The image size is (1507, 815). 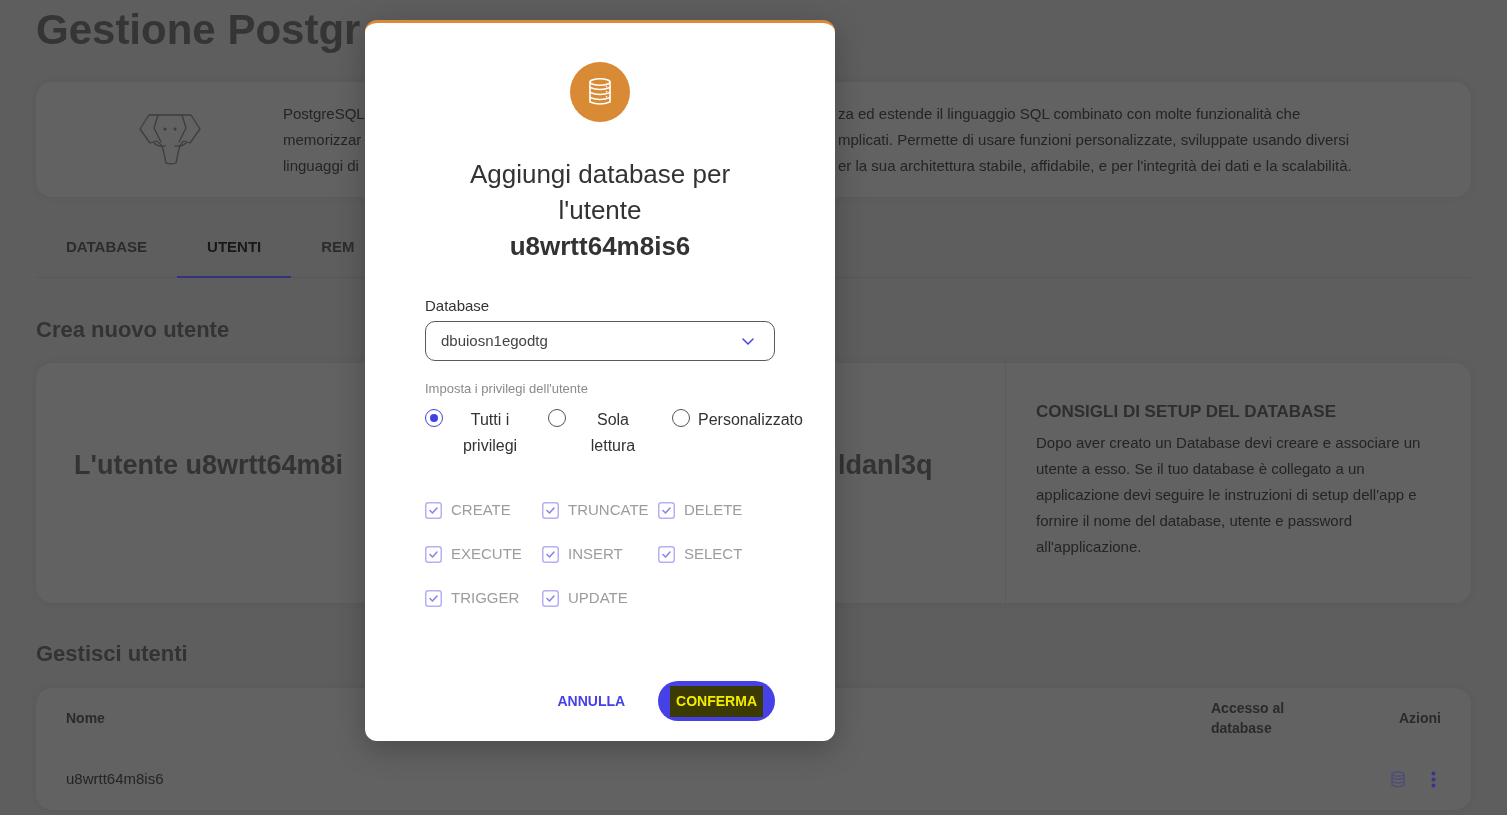 What do you see at coordinates (1229, 495) in the screenshot?
I see `tips-text: Dopo aver creato un Database devi creare e associare un utente a esso. Se il tuo database è collegato a un applicazione devi seguire le instruzioni di setup dell'app e fornire il nome del database, utente e password all'applicazione.` at bounding box center [1229, 495].